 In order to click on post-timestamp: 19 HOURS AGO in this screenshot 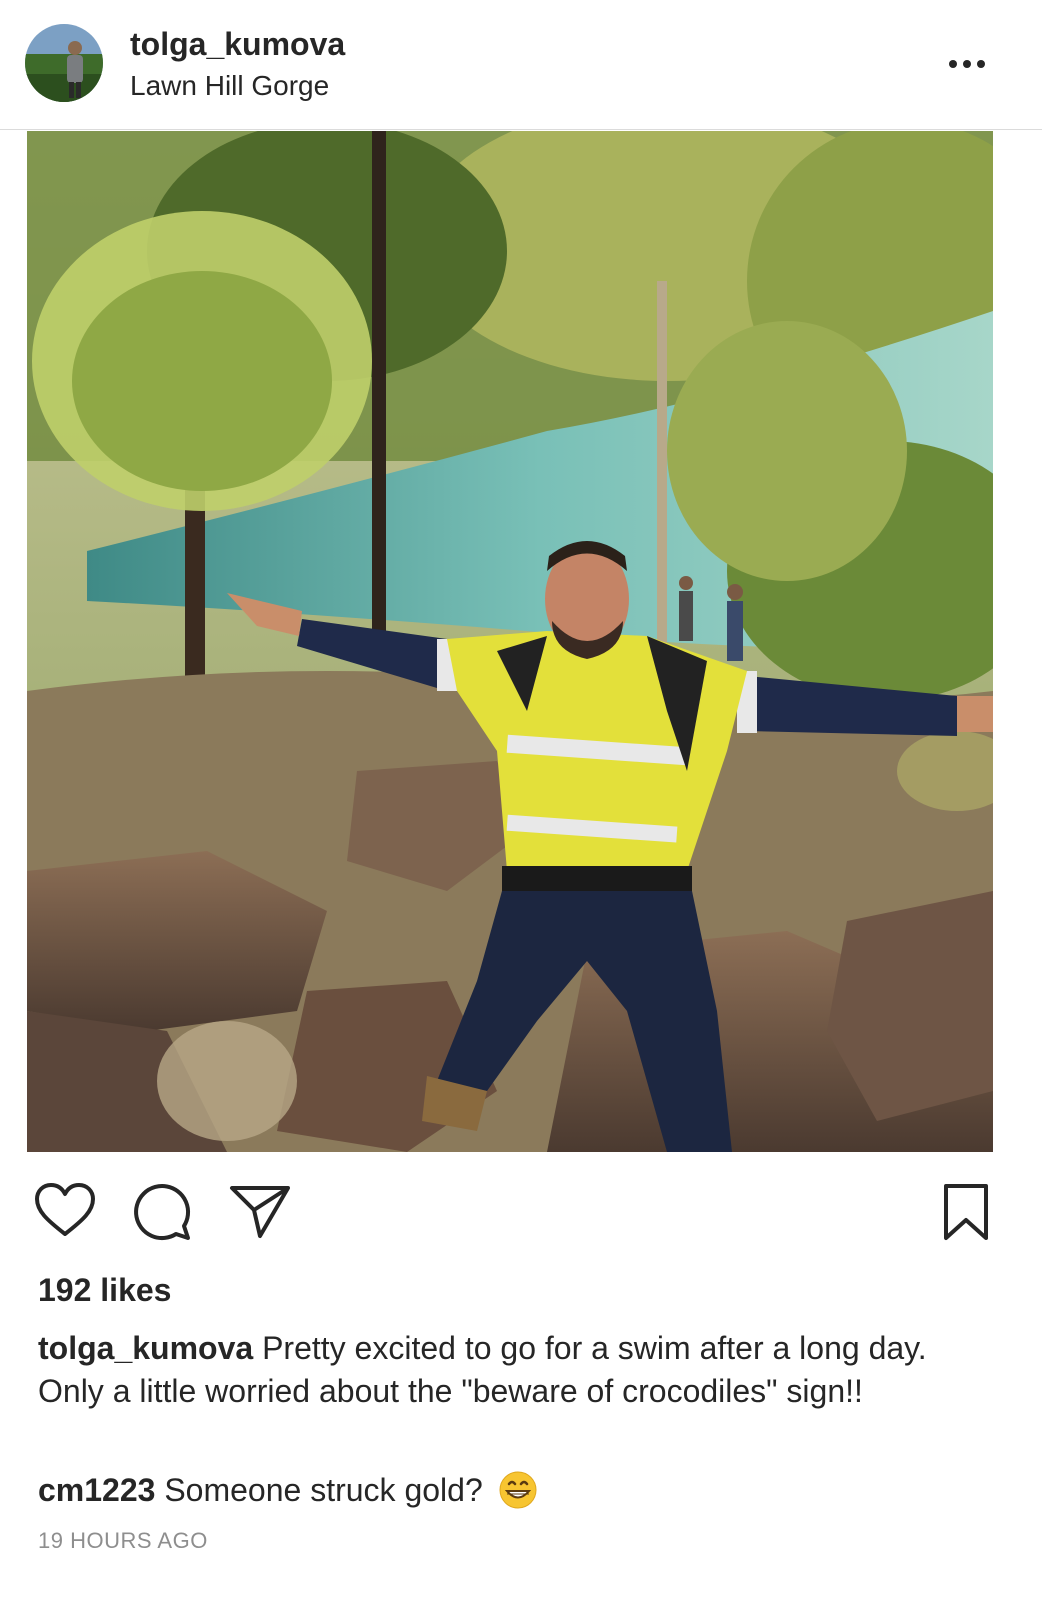, I will do `click(123, 1540)`.